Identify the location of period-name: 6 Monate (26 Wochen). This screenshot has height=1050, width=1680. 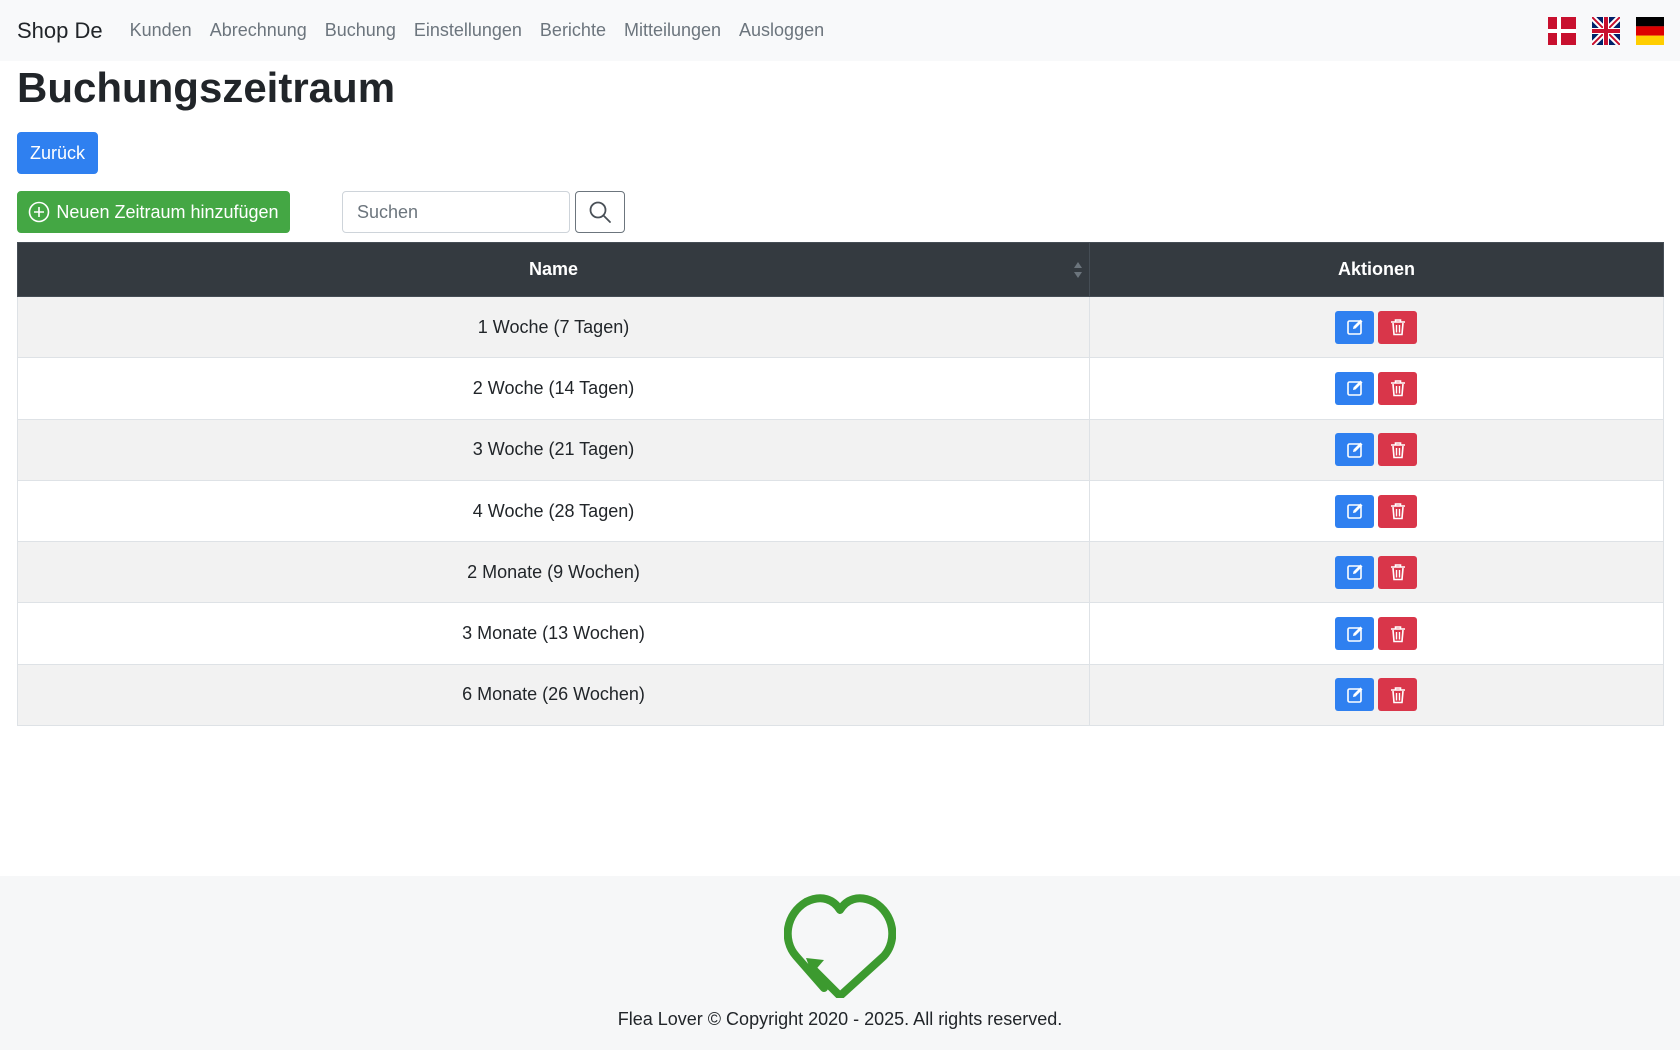
(553, 695).